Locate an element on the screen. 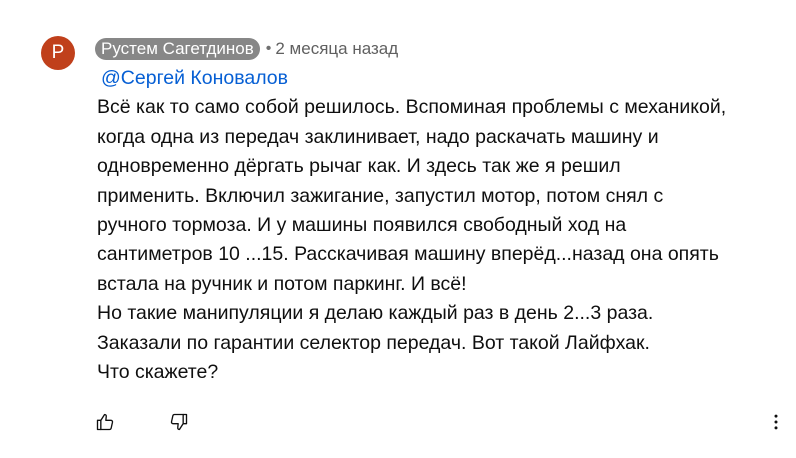  thumbs-up-icon is located at coordinates (105, 422).